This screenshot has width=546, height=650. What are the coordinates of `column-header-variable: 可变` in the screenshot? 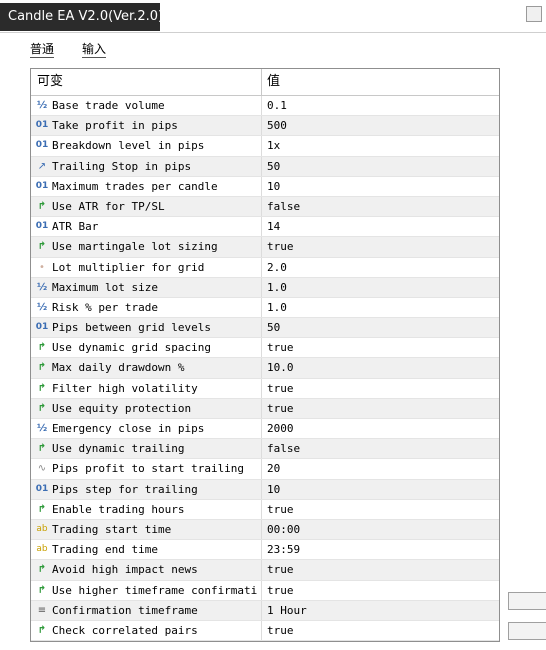 It's located at (50, 82).